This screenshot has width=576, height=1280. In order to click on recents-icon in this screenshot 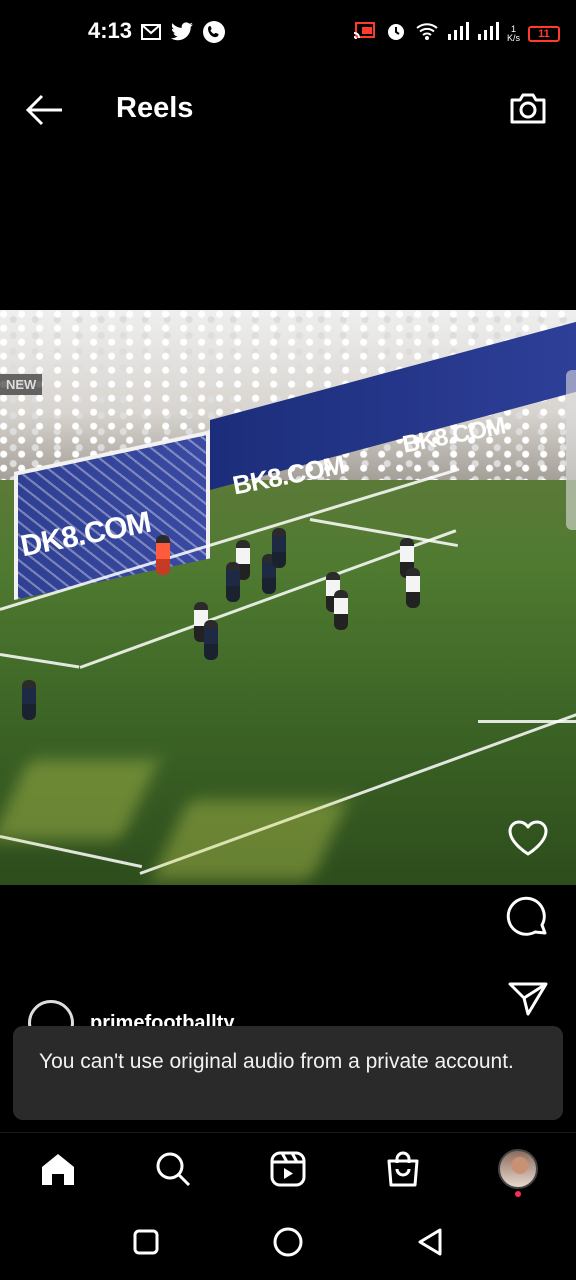, I will do `click(146, 1242)`.